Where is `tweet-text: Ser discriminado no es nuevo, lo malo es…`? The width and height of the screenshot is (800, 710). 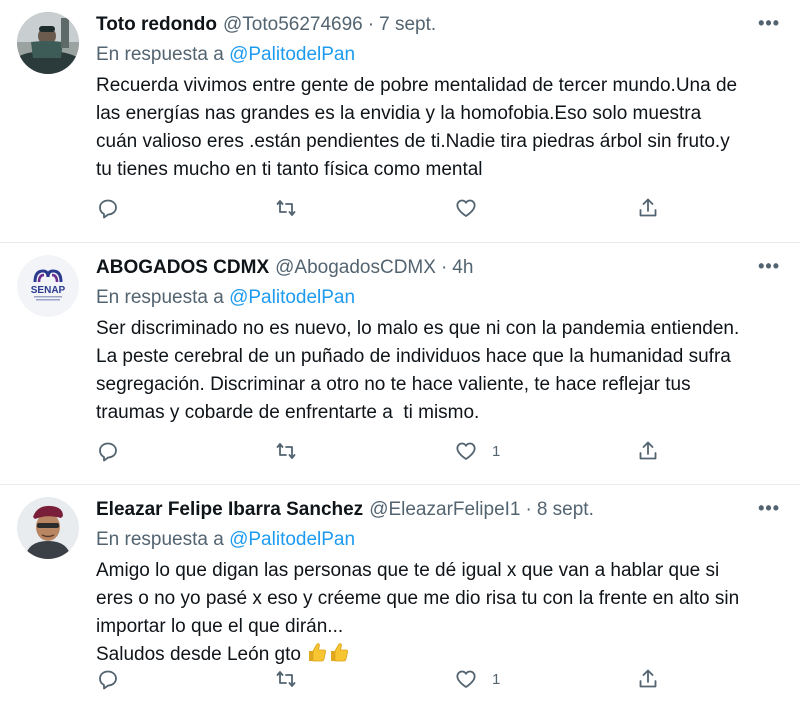
tweet-text: Ser discriminado no es nuevo, lo malo es… is located at coordinates (418, 370).